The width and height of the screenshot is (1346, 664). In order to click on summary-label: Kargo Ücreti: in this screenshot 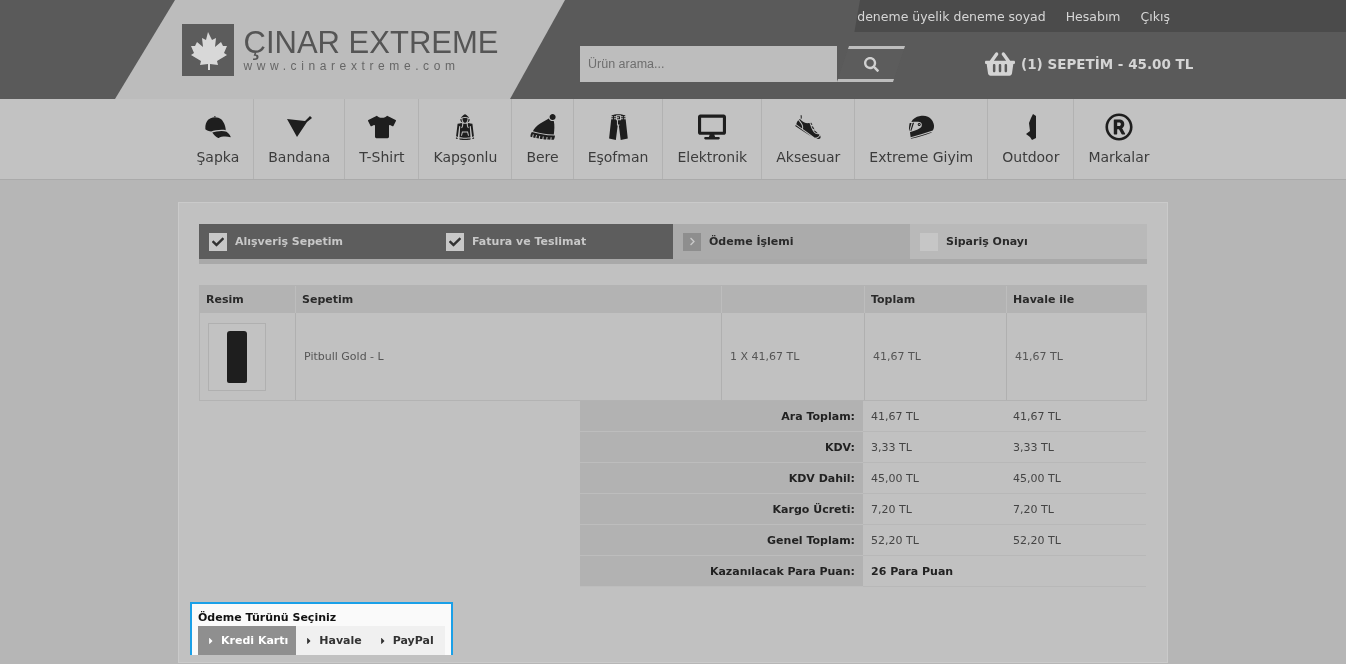, I will do `click(721, 509)`.